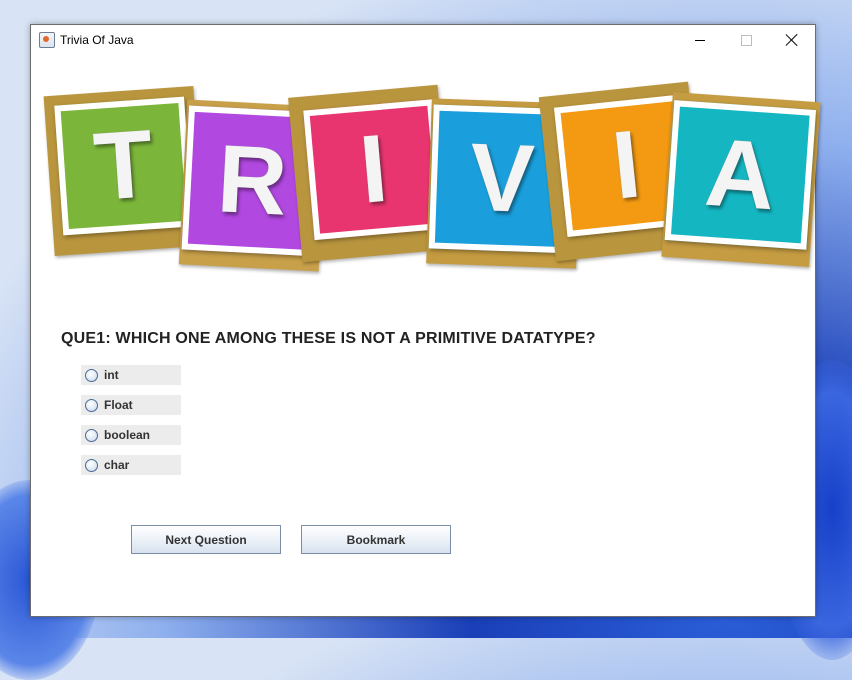  I want to click on banner-letter: T, so click(123, 165).